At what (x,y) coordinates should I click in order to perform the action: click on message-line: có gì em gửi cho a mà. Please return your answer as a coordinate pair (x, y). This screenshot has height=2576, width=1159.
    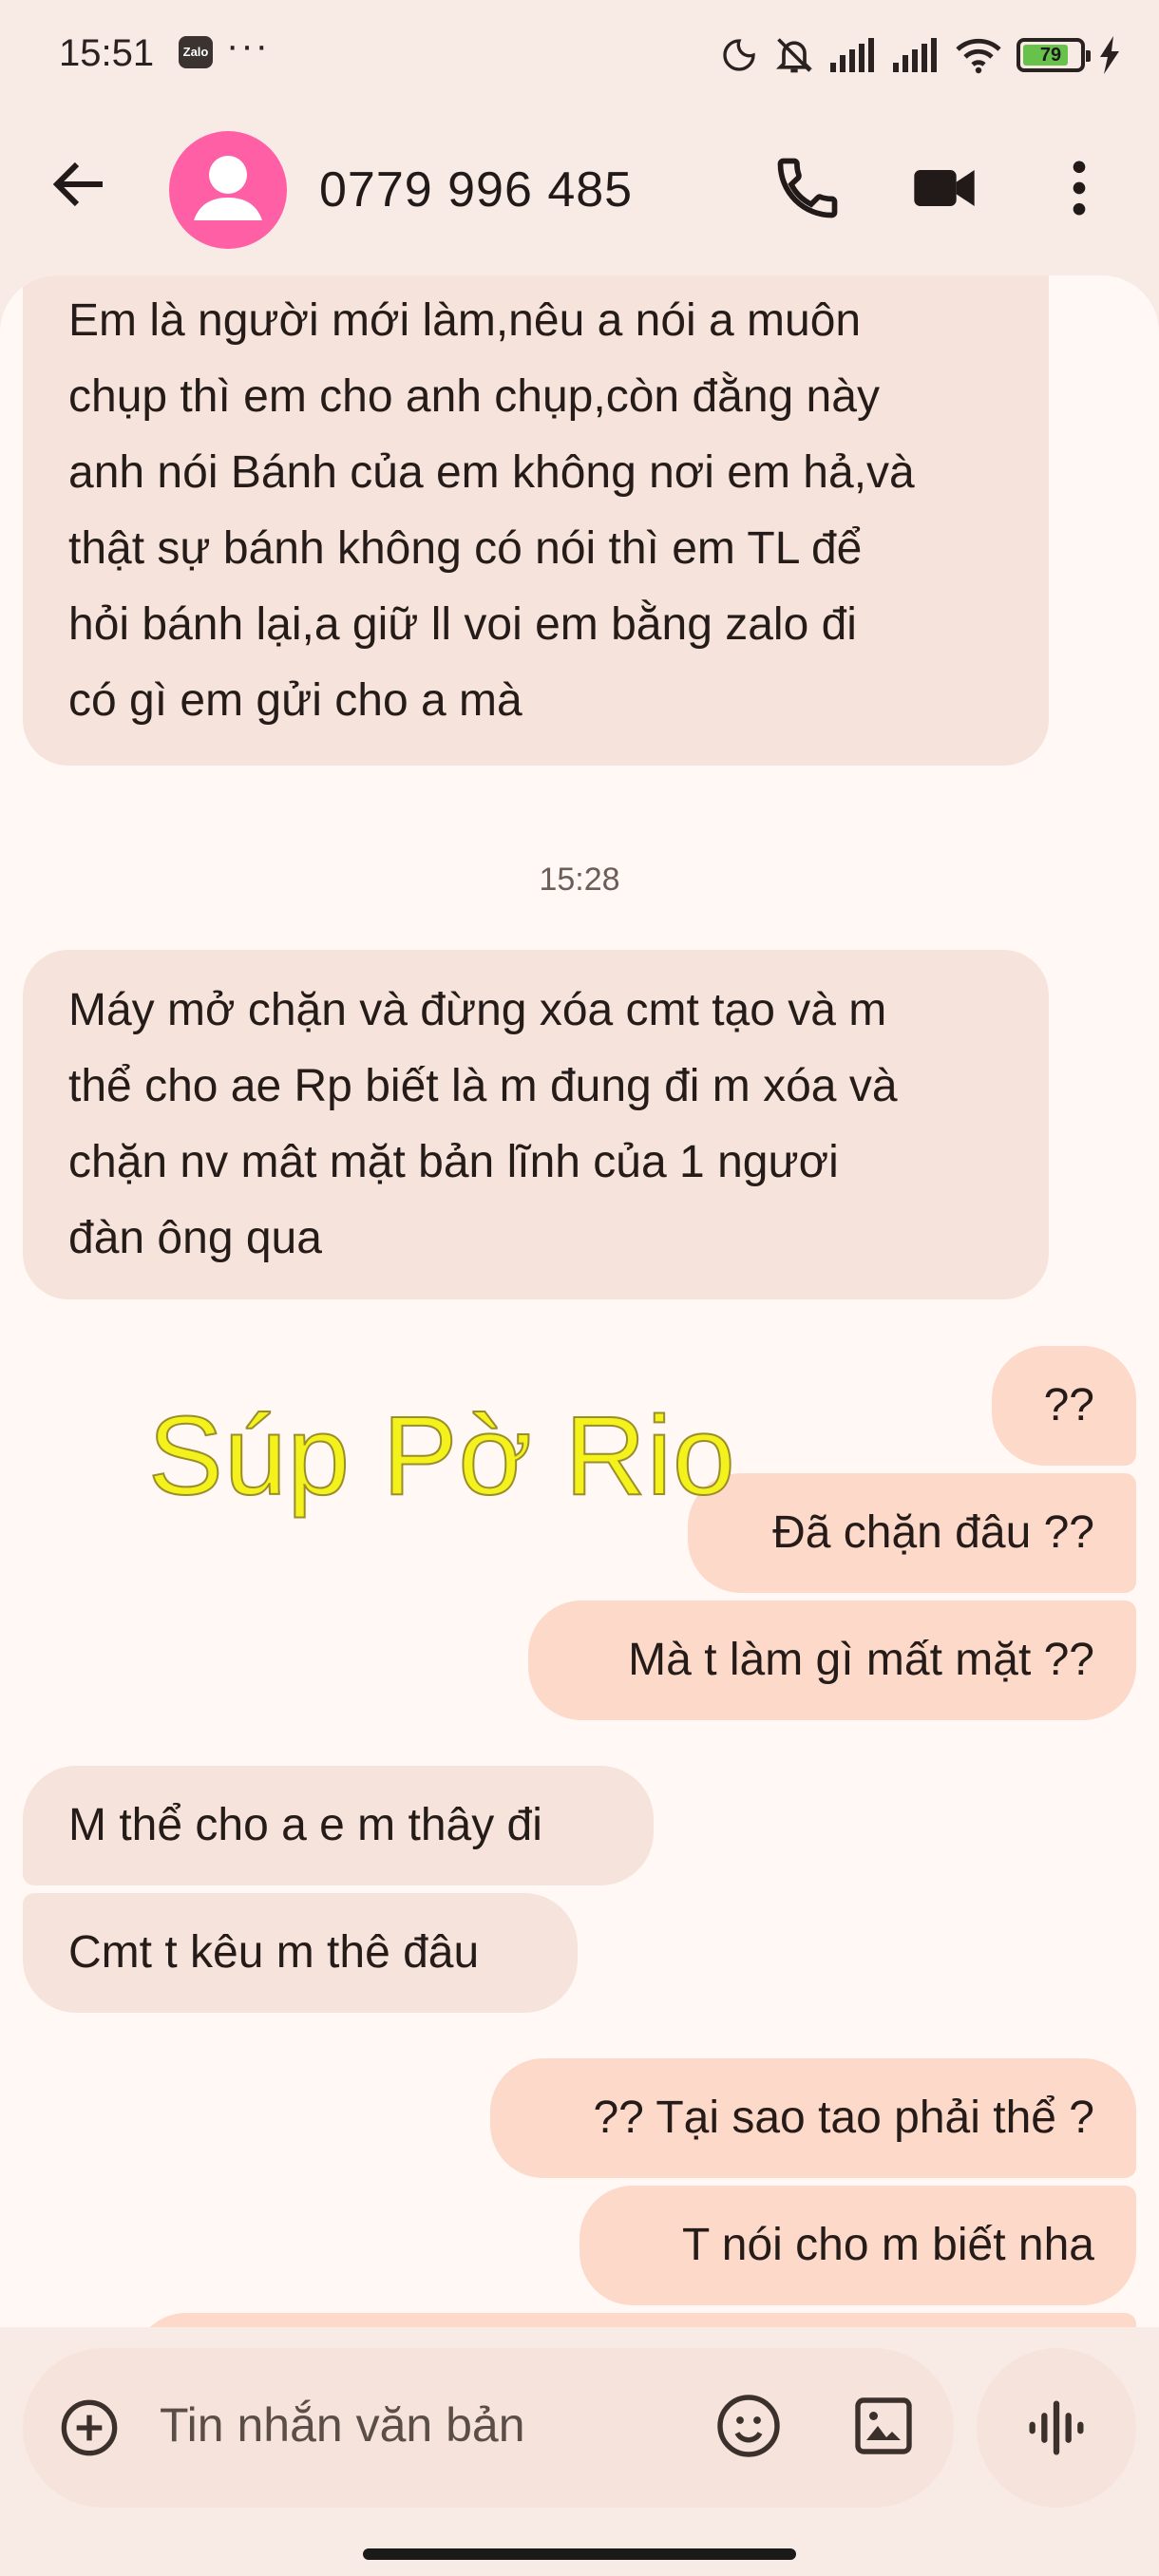
    Looking at the image, I should click on (295, 700).